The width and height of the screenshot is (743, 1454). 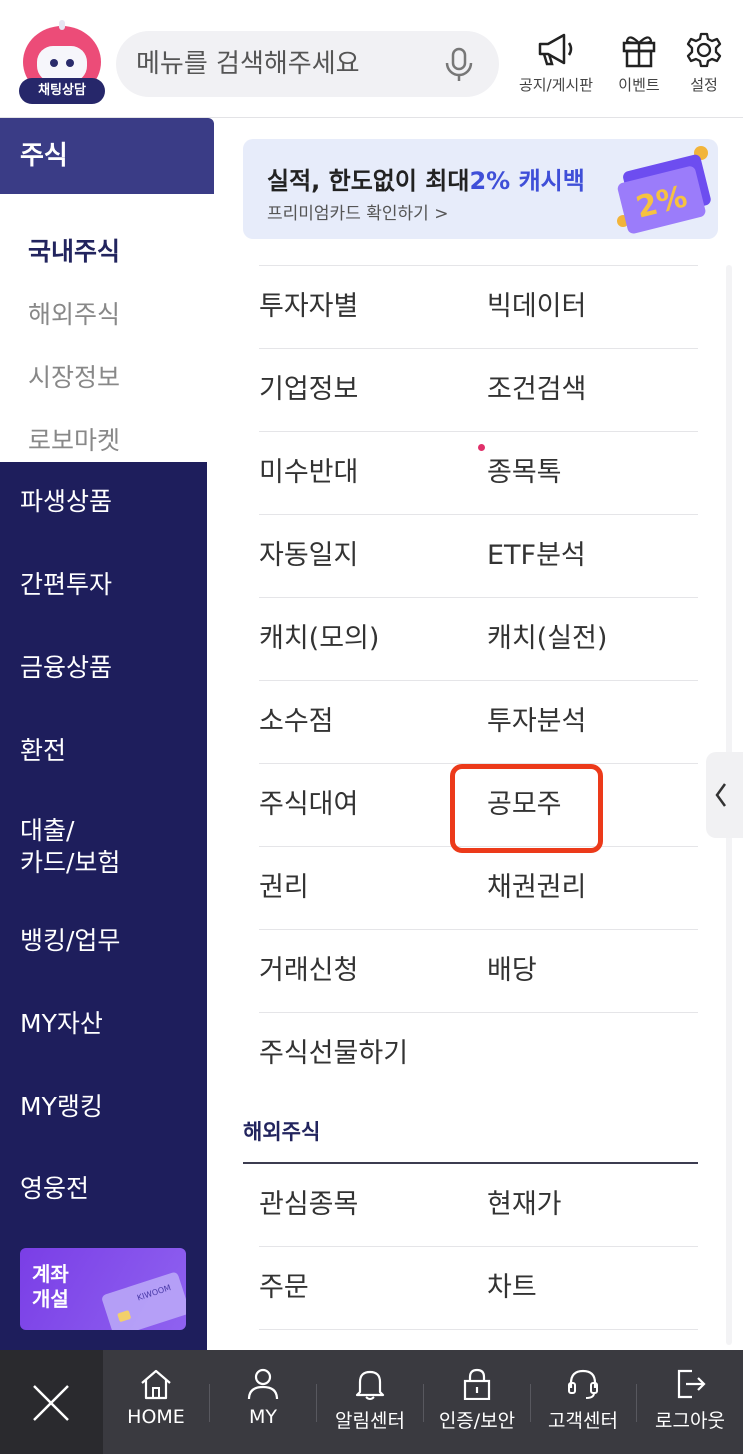 I want to click on menu-row: 미수반대 종목톡, so click(x=478, y=472).